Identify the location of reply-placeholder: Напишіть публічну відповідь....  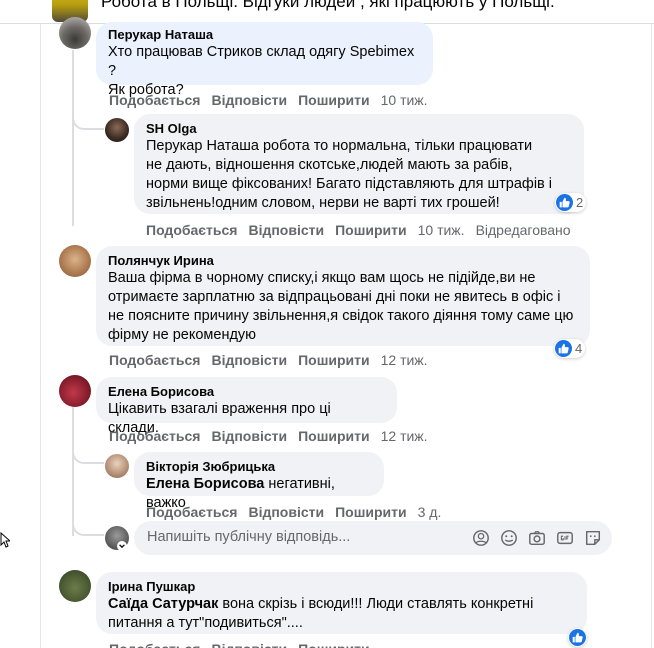
(249, 537).